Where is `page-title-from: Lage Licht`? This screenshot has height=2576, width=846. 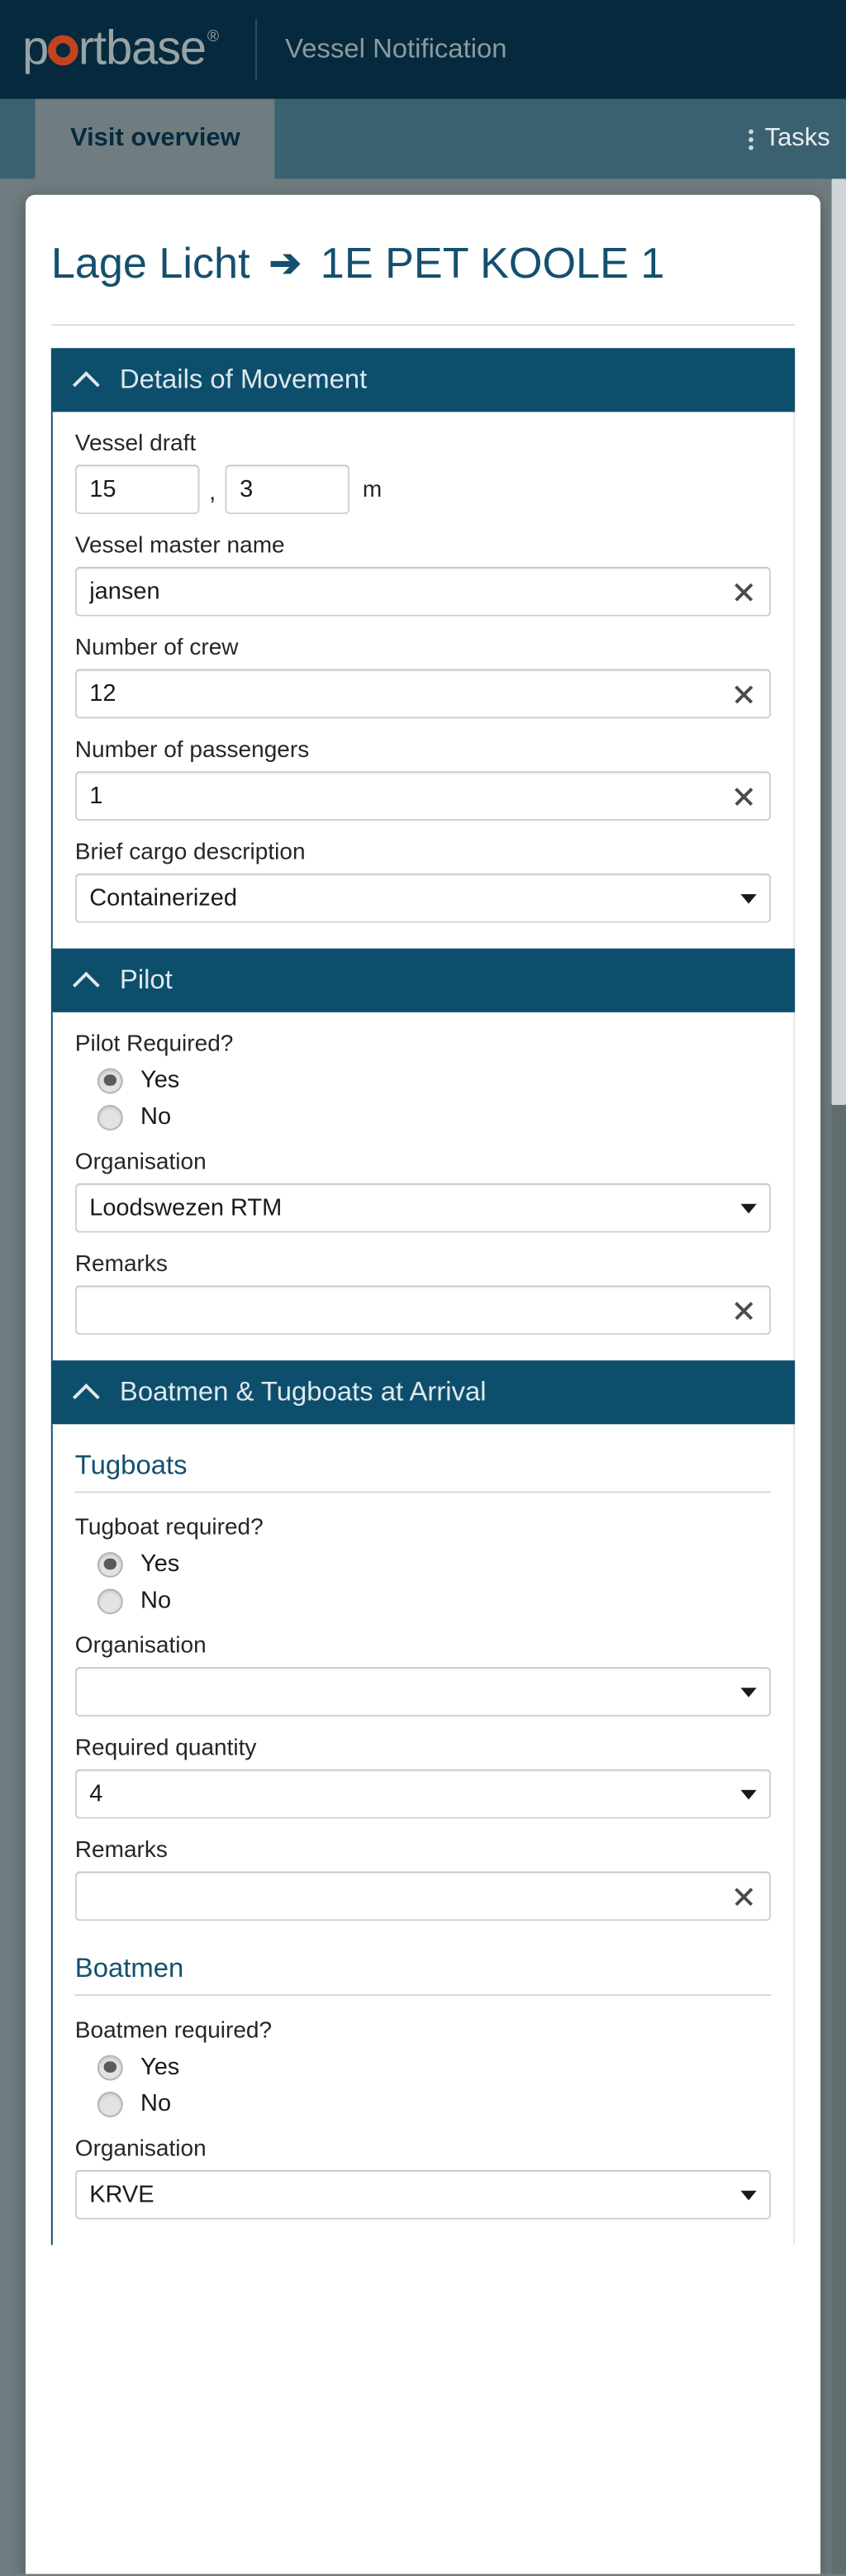
page-title-from: Lage Licht is located at coordinates (150, 264).